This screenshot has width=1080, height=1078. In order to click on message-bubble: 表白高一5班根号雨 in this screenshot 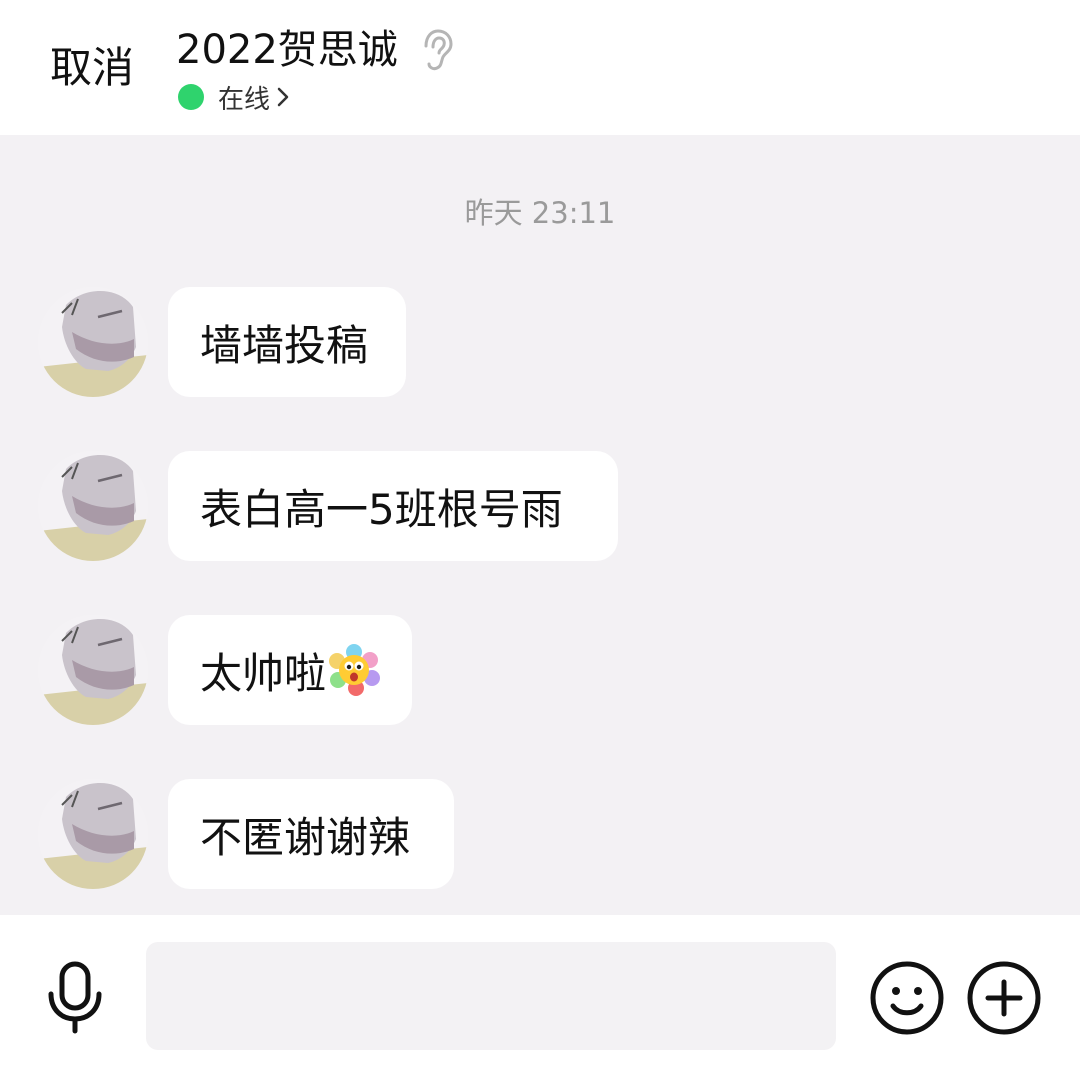, I will do `click(393, 506)`.